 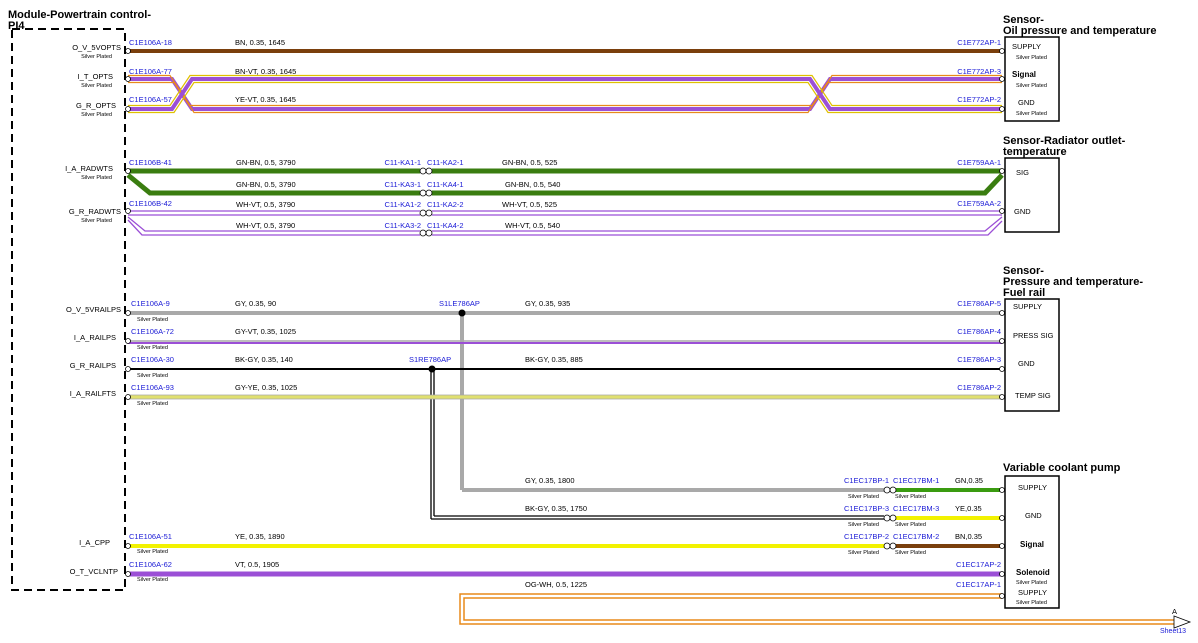 I want to click on connector-label: C1E772AP-1, so click(x=979, y=42).